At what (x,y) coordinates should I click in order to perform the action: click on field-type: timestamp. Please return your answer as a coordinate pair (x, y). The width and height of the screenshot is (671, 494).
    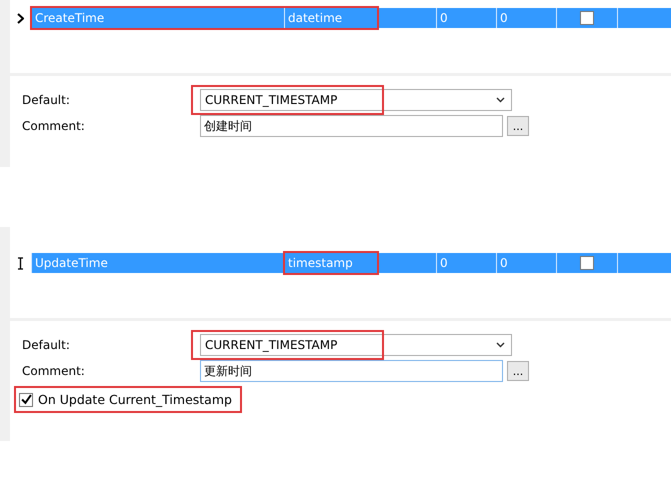
    Looking at the image, I should click on (320, 263).